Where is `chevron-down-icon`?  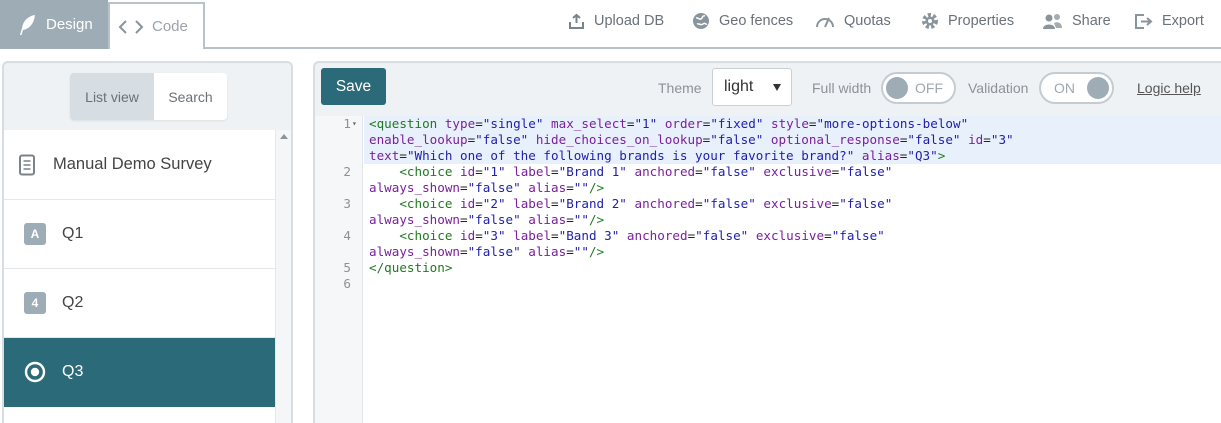
chevron-down-icon is located at coordinates (777, 87).